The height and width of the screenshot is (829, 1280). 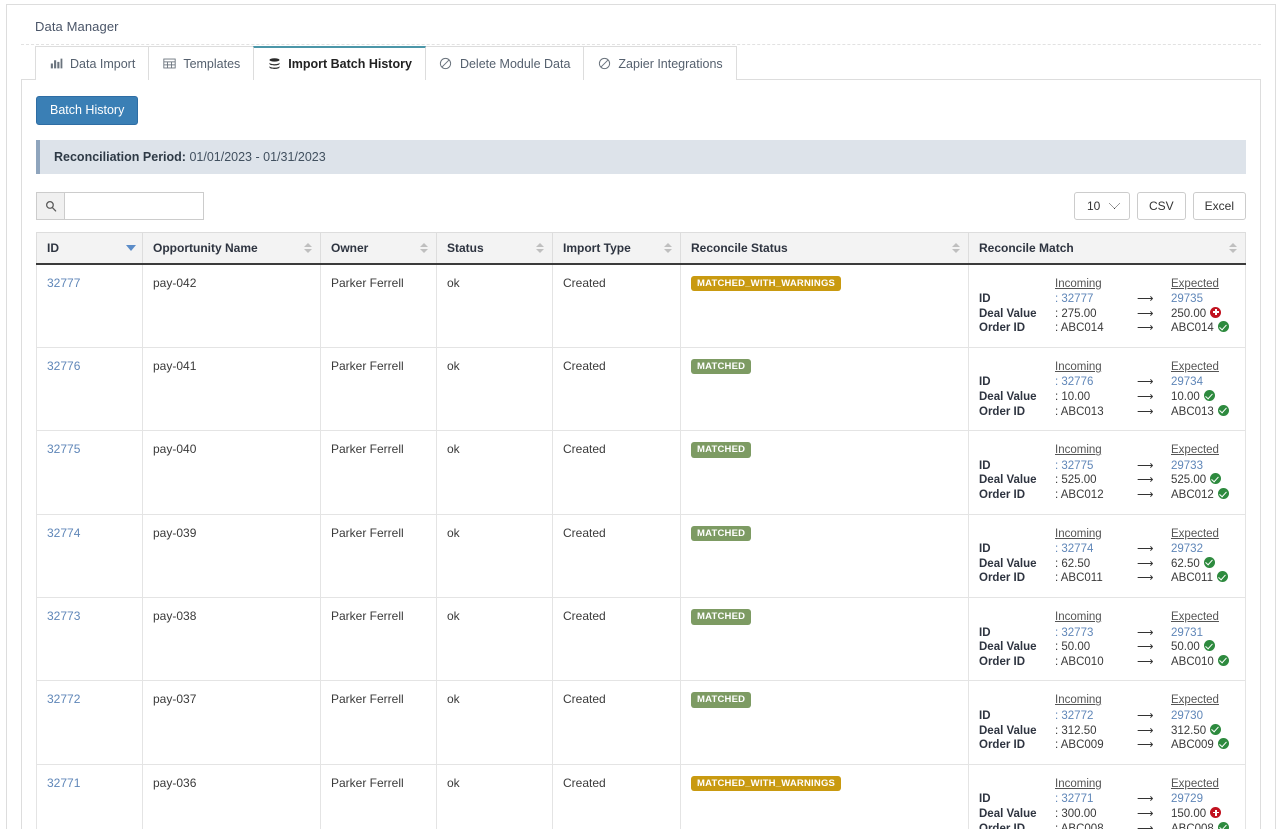 What do you see at coordinates (378, 248) in the screenshot?
I see `column-header-owner: Owner` at bounding box center [378, 248].